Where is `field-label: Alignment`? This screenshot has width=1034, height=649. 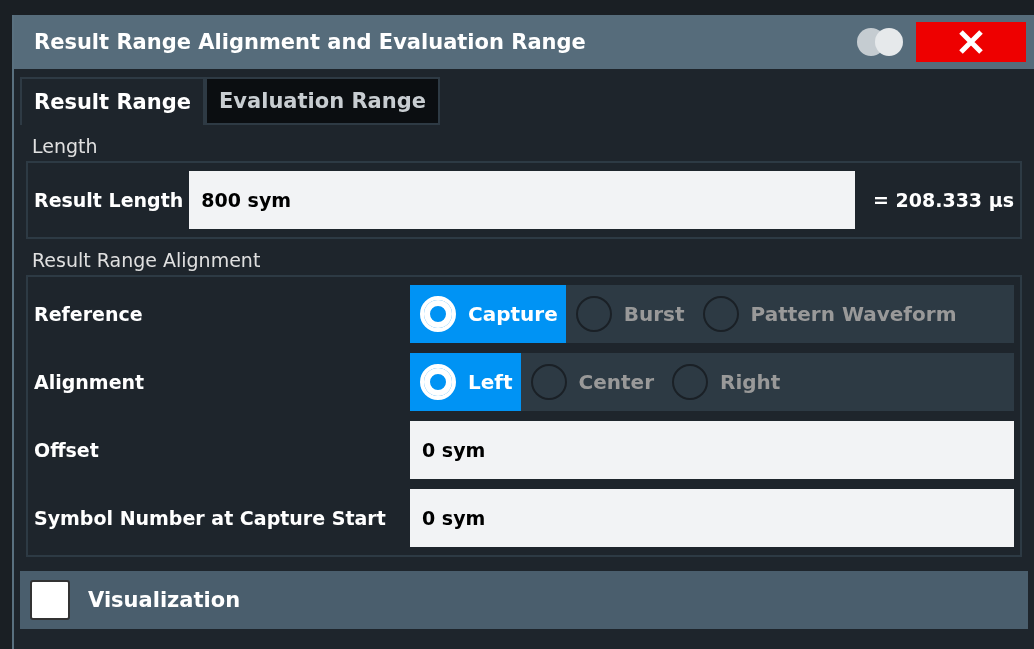
field-label: Alignment is located at coordinates (90, 382).